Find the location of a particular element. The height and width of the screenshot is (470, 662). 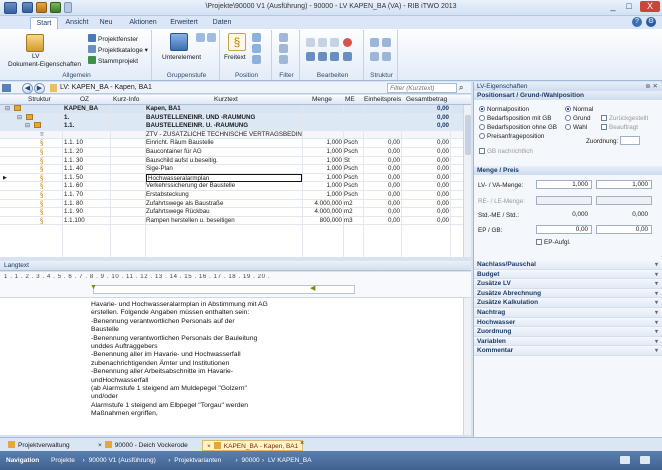

cell-oz: 1.1. 50 is located at coordinates (87, 178).